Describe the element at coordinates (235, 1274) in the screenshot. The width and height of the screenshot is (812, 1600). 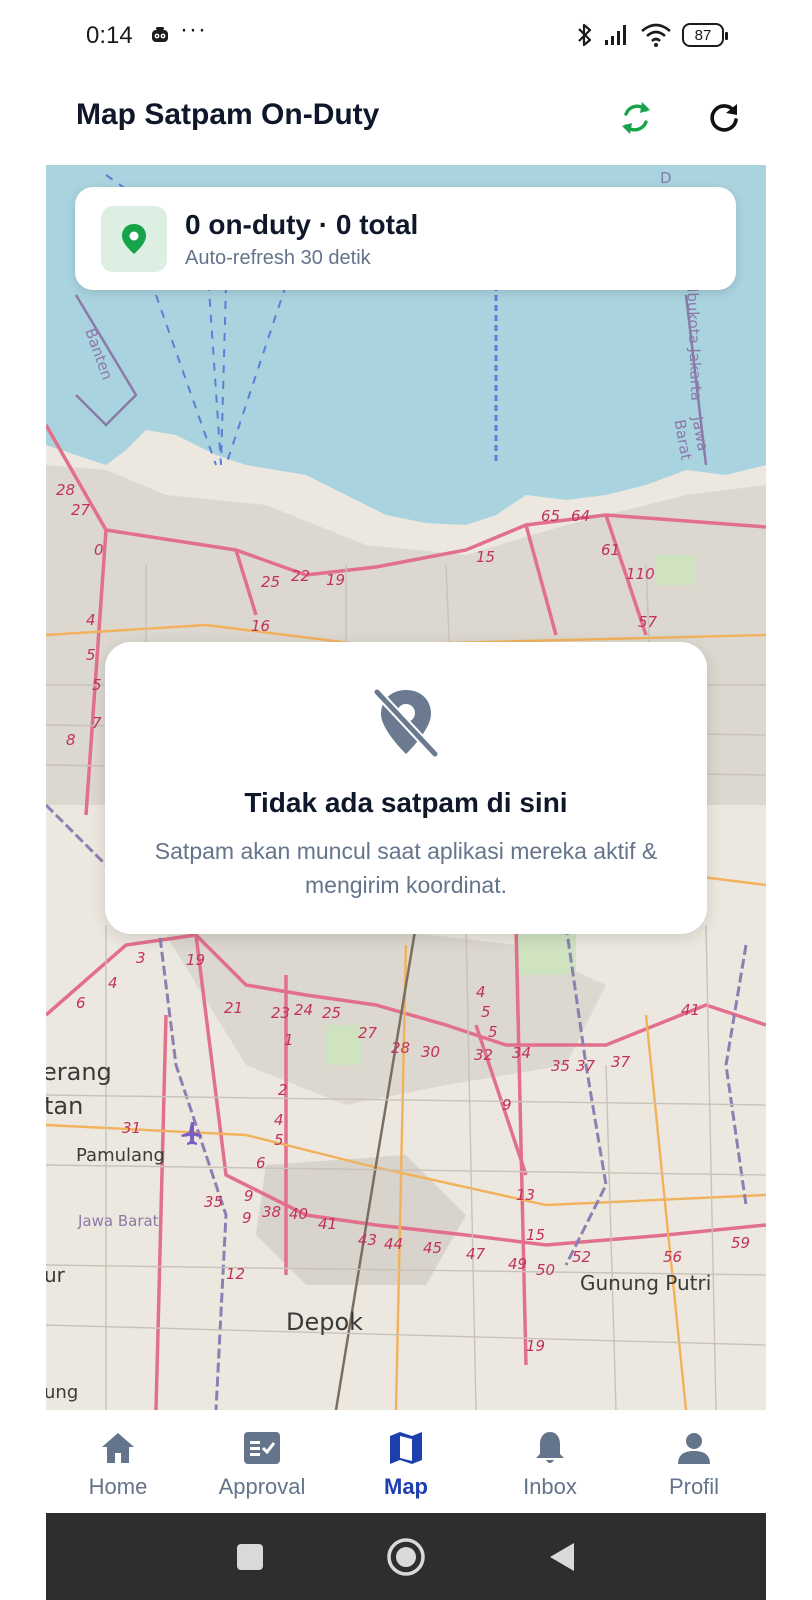
I see `svg-text: 12` at that location.